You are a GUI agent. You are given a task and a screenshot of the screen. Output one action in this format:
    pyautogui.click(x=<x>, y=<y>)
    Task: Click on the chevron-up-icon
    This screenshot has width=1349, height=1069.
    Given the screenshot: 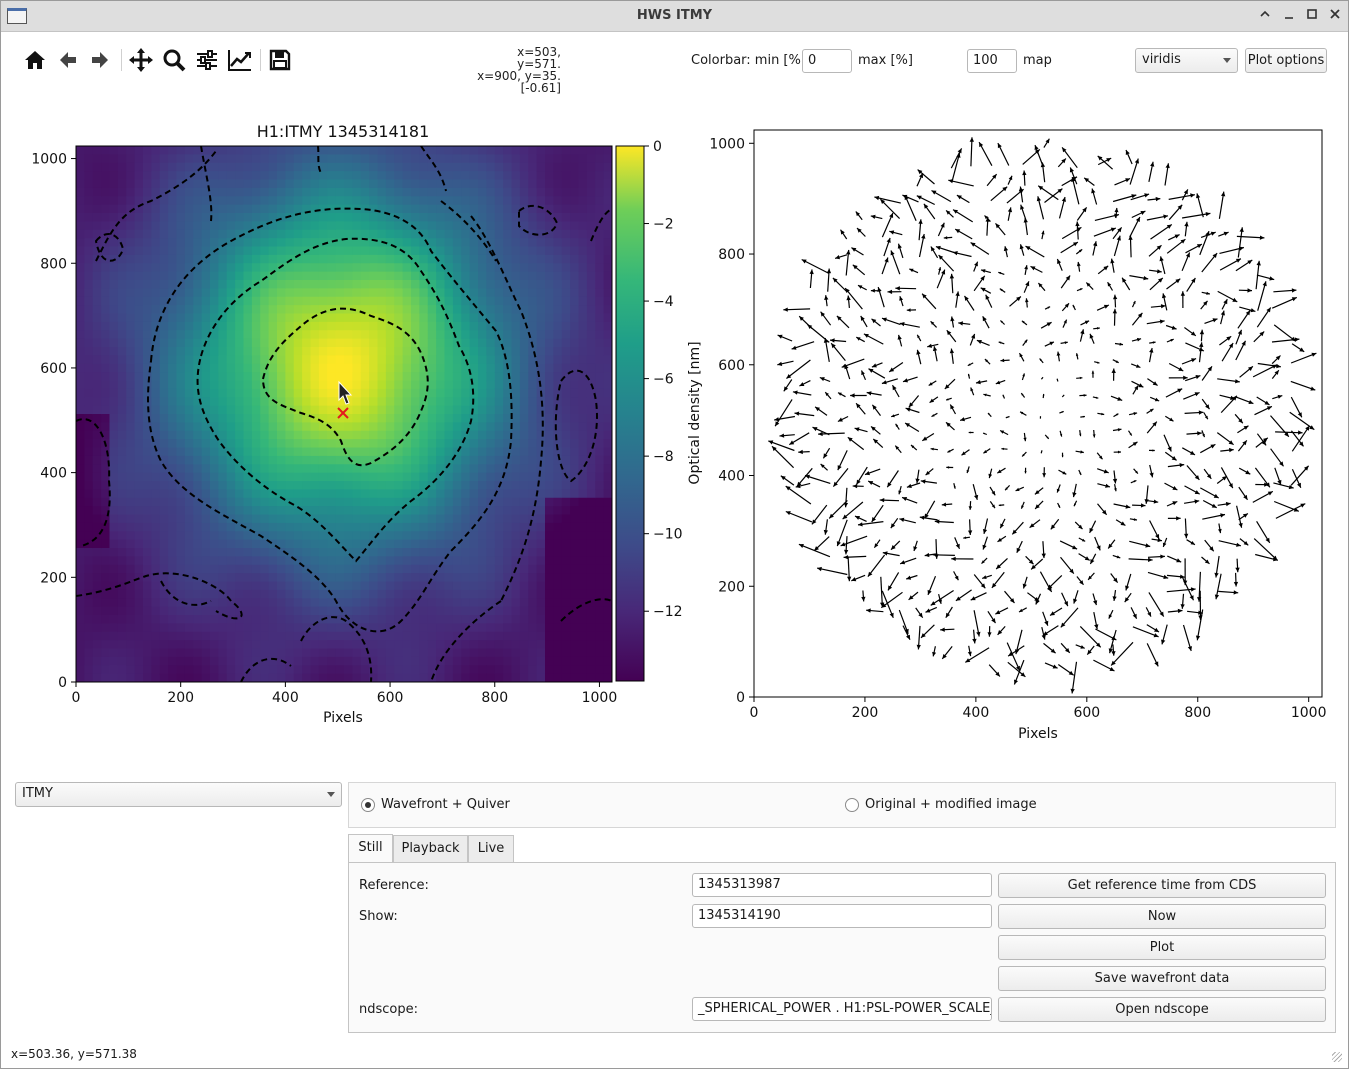 What is the action you would take?
    pyautogui.click(x=1265, y=16)
    